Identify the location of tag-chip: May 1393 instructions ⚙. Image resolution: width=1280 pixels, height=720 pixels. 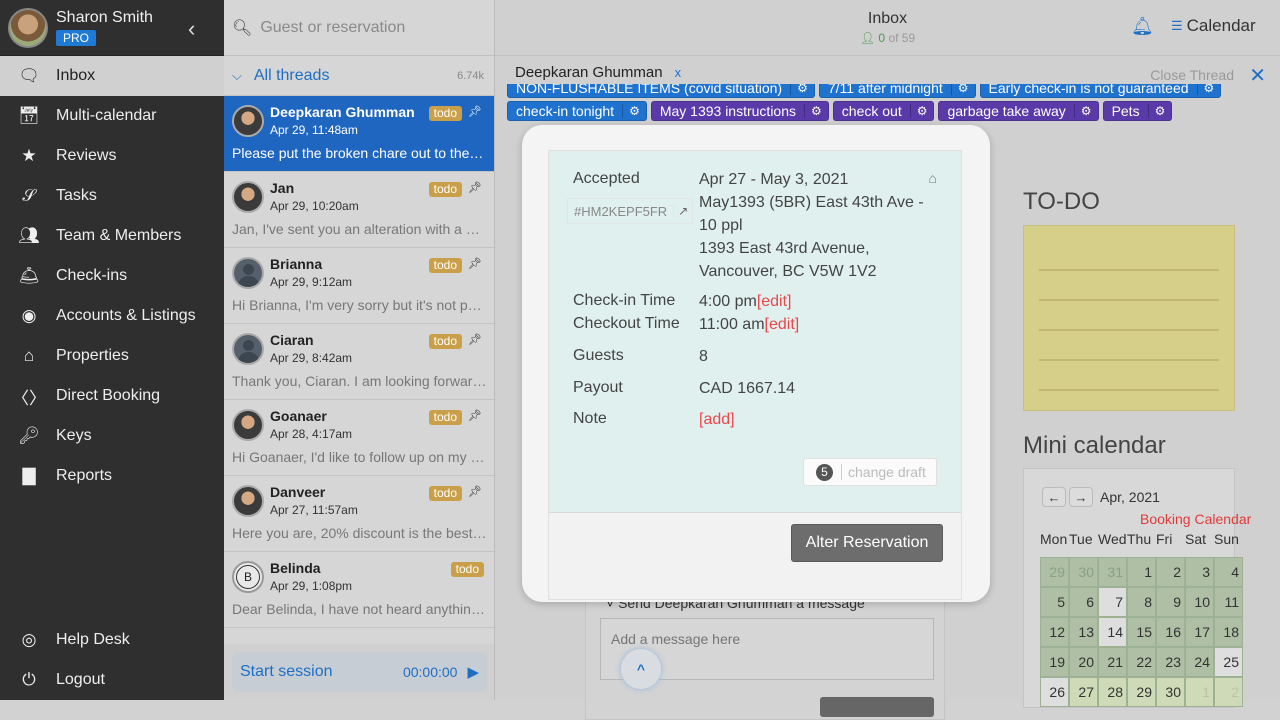
(739, 111).